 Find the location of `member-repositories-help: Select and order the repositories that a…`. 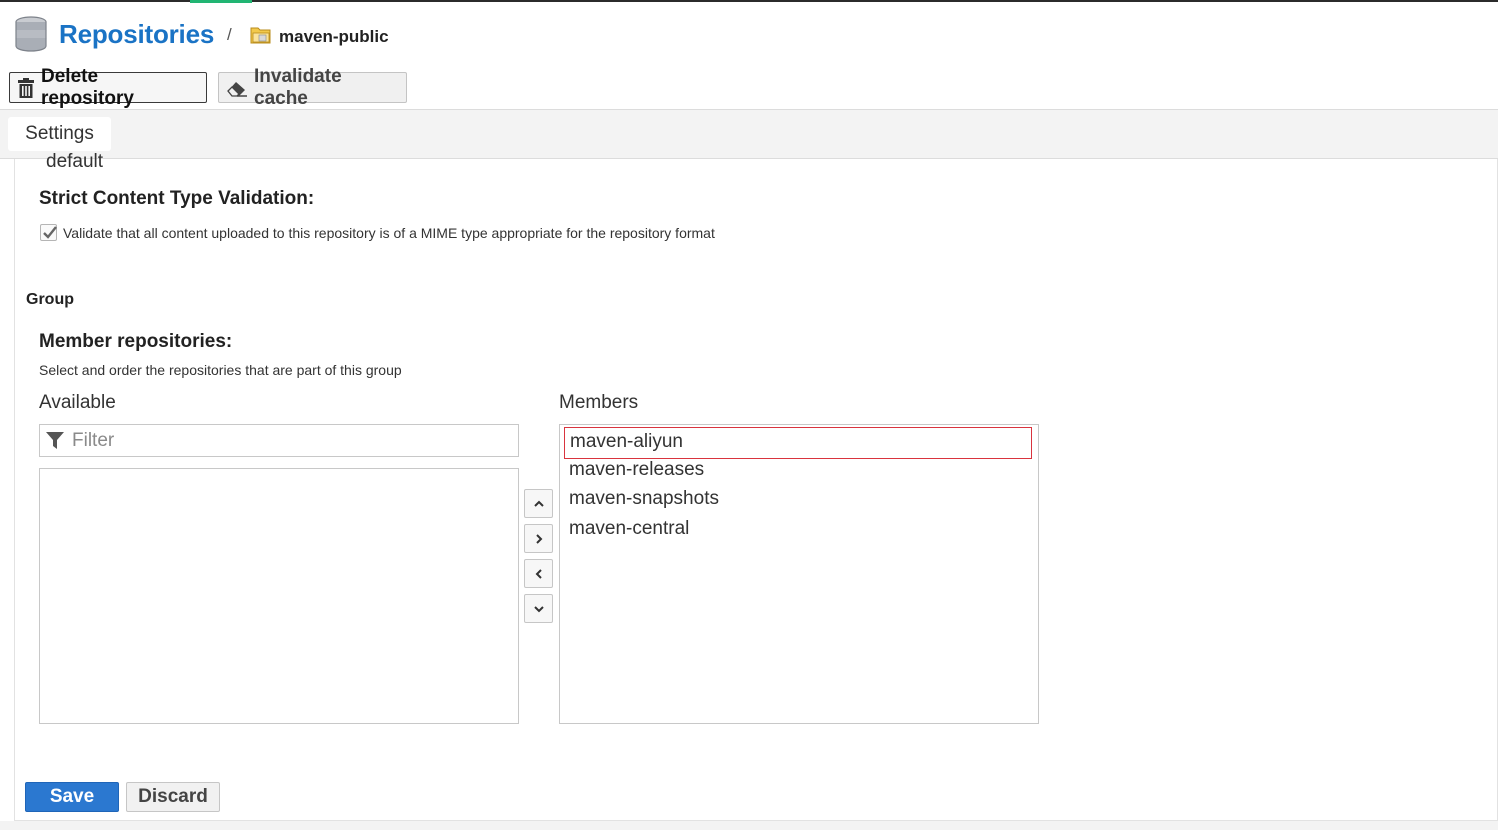

member-repositories-help: Select and order the repositories that a… is located at coordinates (220, 370).